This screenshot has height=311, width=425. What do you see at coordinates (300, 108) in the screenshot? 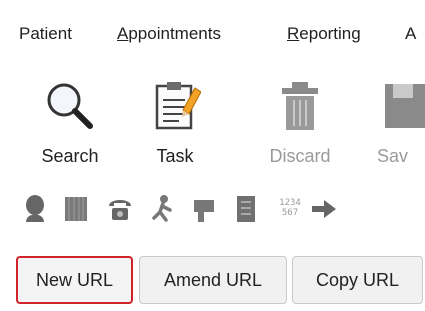
I see `trash-icon` at bounding box center [300, 108].